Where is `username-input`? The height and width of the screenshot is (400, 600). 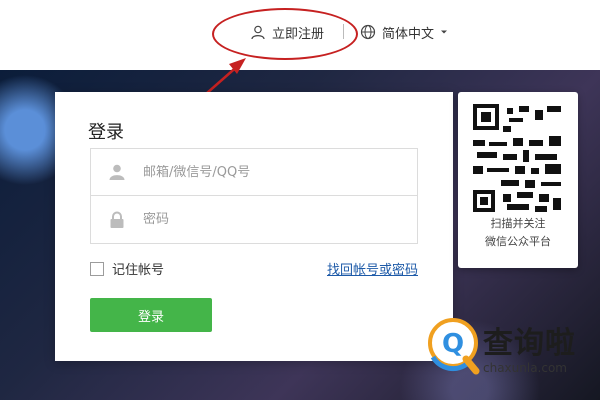 username-input is located at coordinates (268, 172).